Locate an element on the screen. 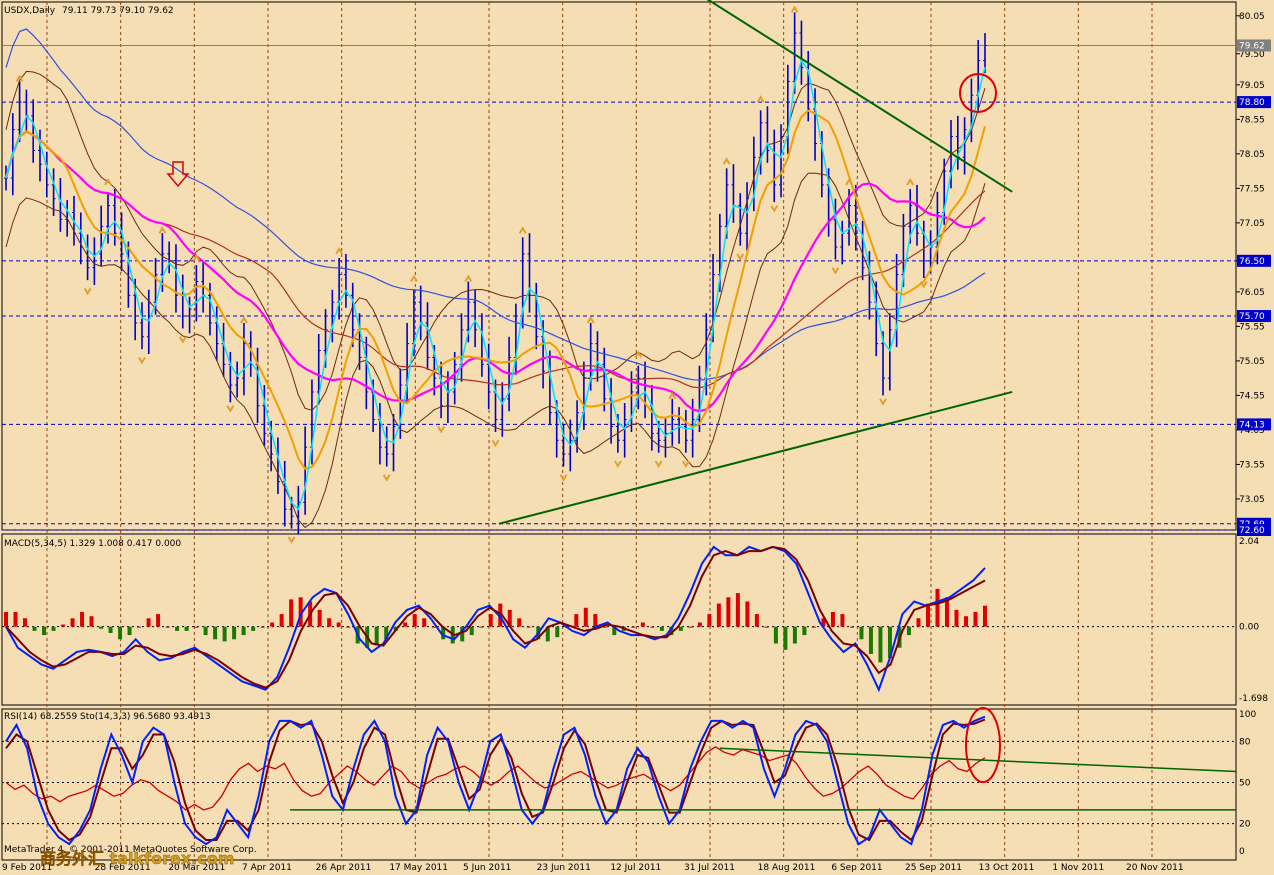 The image size is (1274, 875). price-label-text: 75.70 is located at coordinates (1252, 317).